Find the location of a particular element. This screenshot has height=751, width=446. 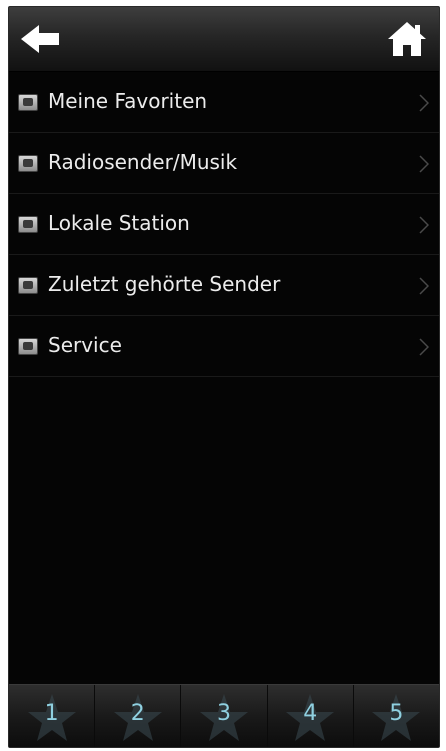

home-button is located at coordinates (407, 39).